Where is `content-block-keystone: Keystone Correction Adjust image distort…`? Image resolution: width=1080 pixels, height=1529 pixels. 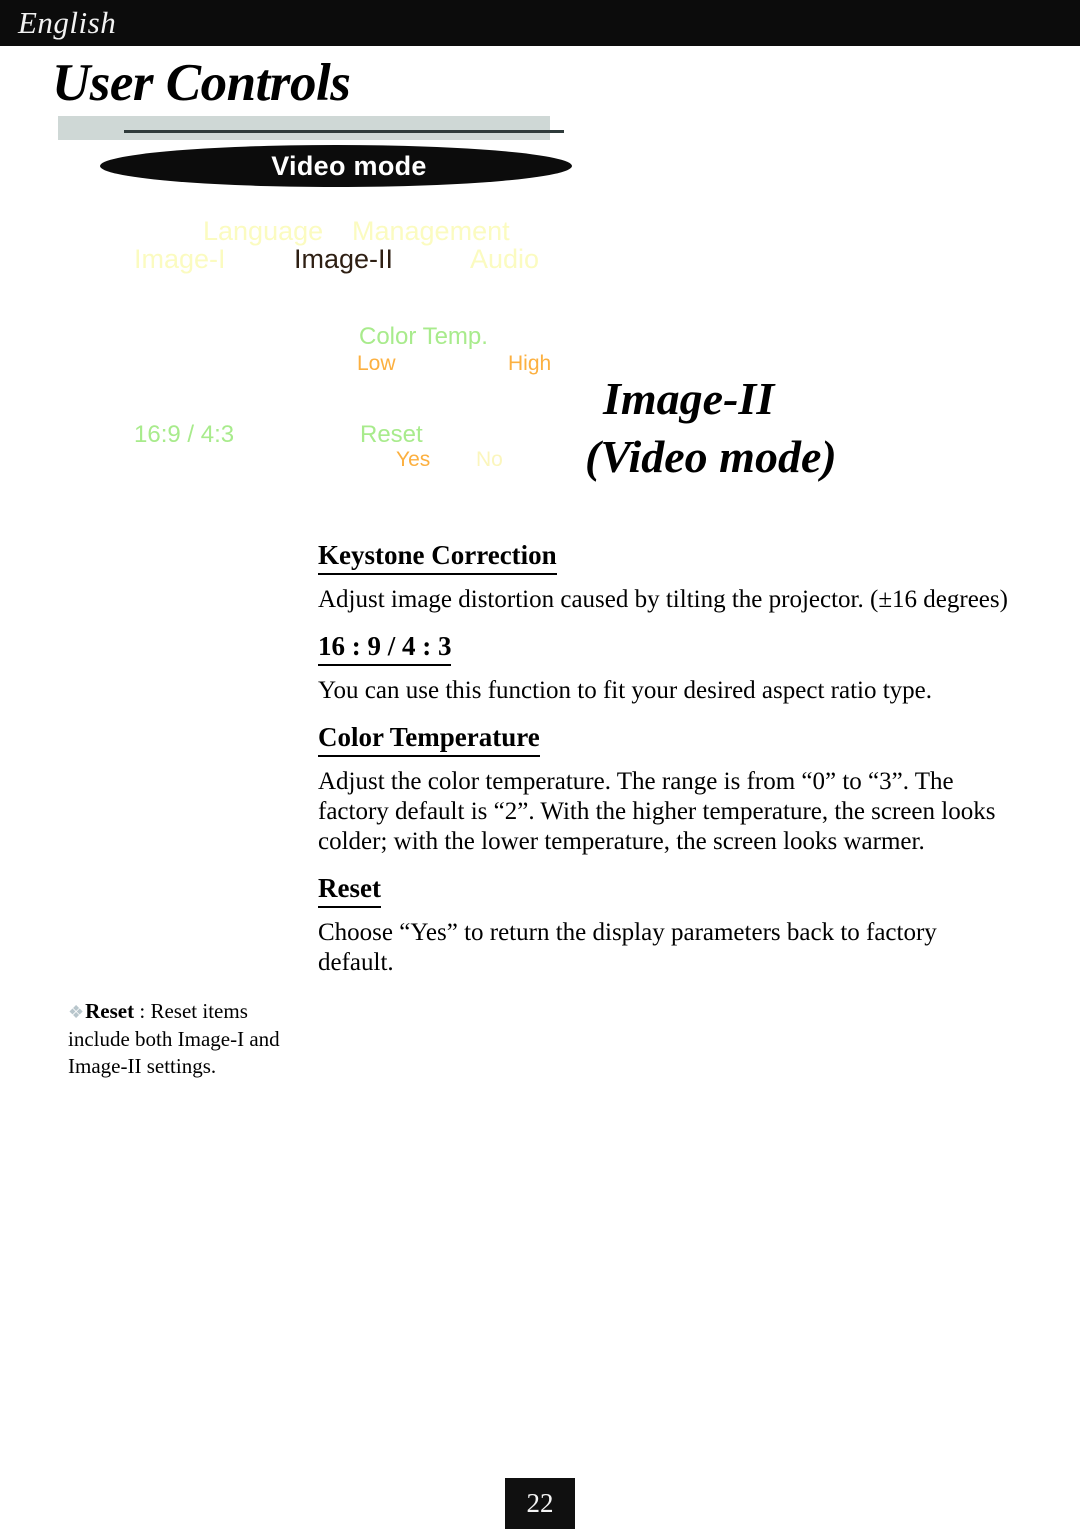
content-block-keystone: Keystone Correction Adjust image distort… is located at coordinates (668, 576).